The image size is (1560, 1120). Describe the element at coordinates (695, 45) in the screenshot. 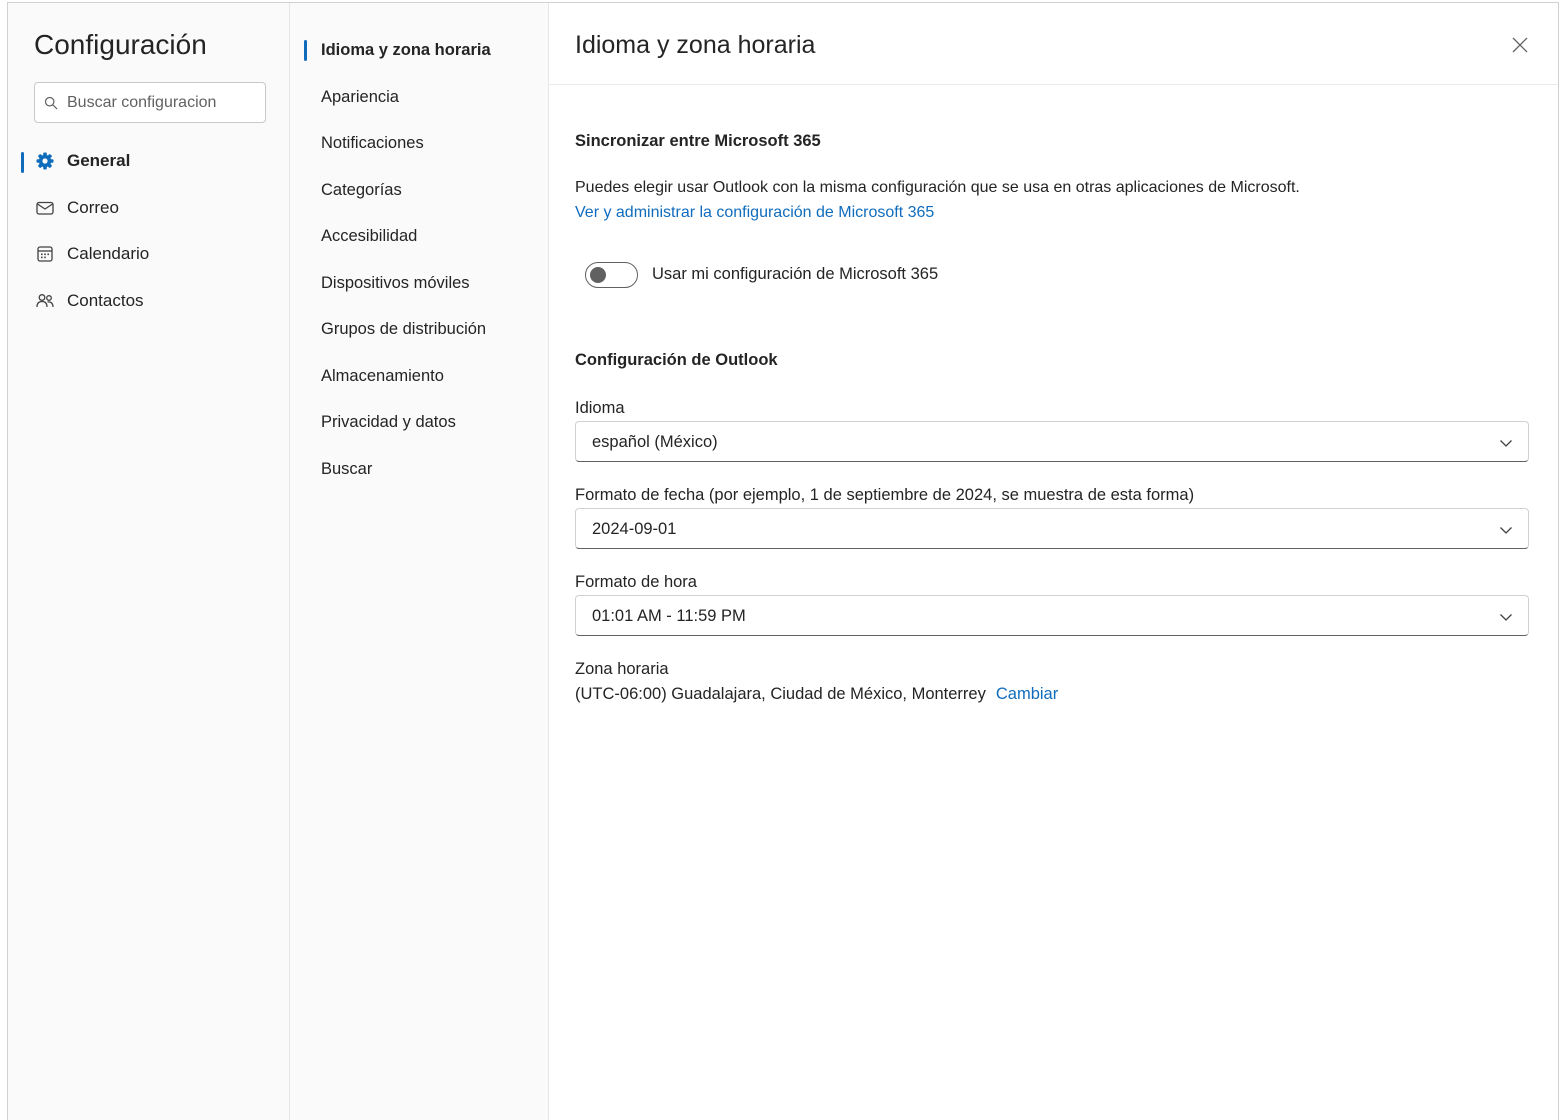

I see `page-title: Idioma y zona horaria` at that location.